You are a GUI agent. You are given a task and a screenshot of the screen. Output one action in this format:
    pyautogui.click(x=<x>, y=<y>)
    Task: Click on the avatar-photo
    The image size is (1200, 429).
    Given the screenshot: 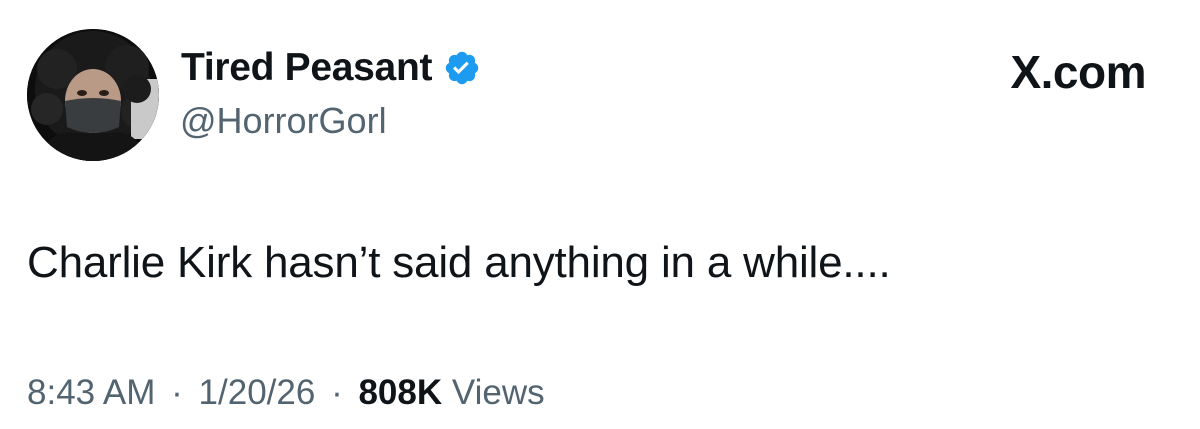 What is the action you would take?
    pyautogui.click(x=93, y=95)
    